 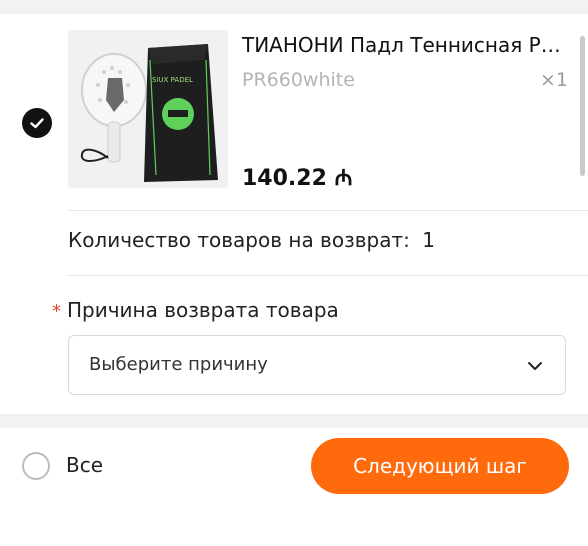 I want to click on currency-symbol: ₼, so click(x=343, y=178).